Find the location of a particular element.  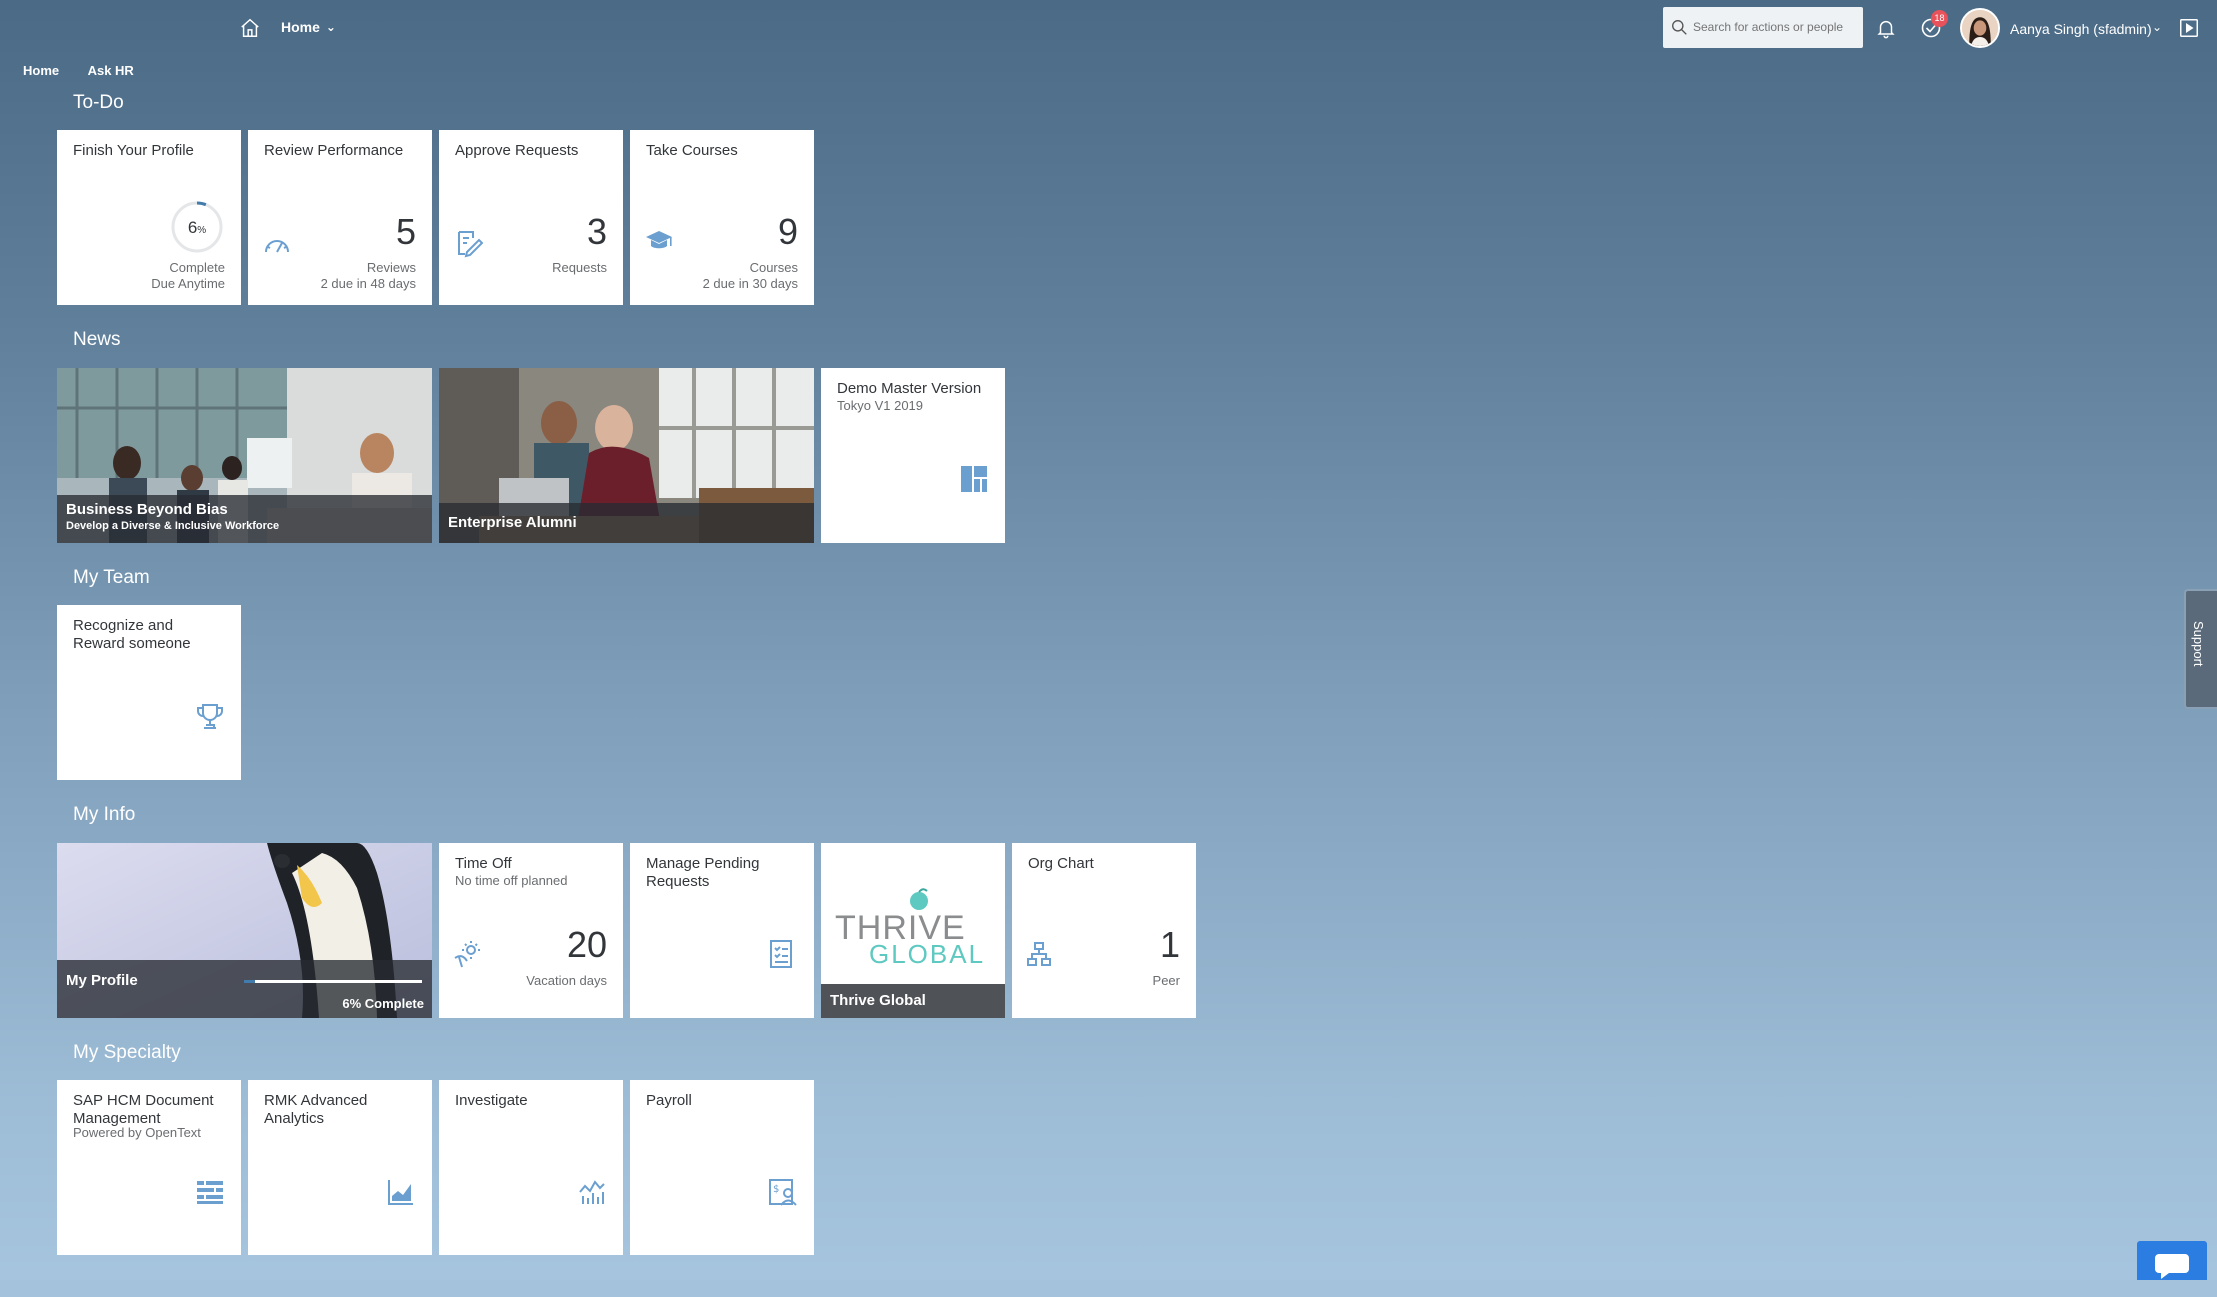

tile-org-chart: Org Chart 1 Peer is located at coordinates (1104, 930).